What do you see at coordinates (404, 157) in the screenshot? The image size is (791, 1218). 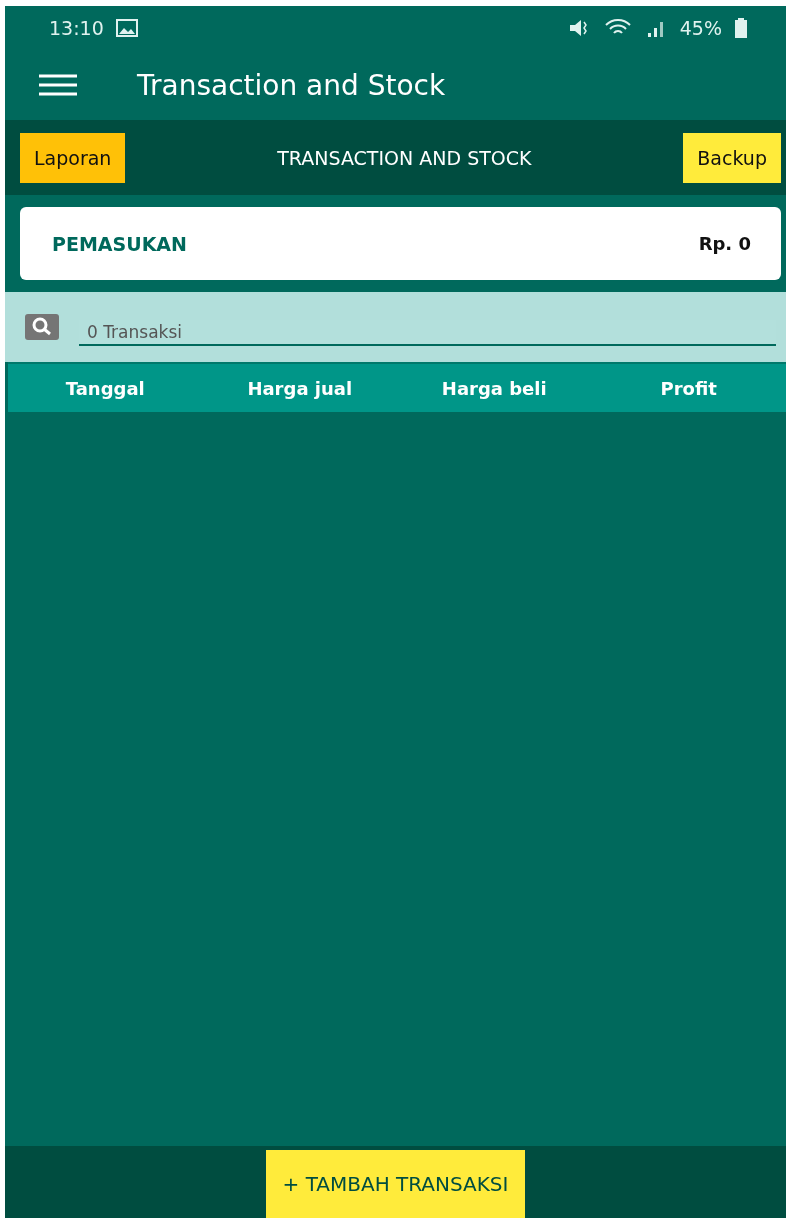 I see `section-title: TRANSACTION AND STOCK` at bounding box center [404, 157].